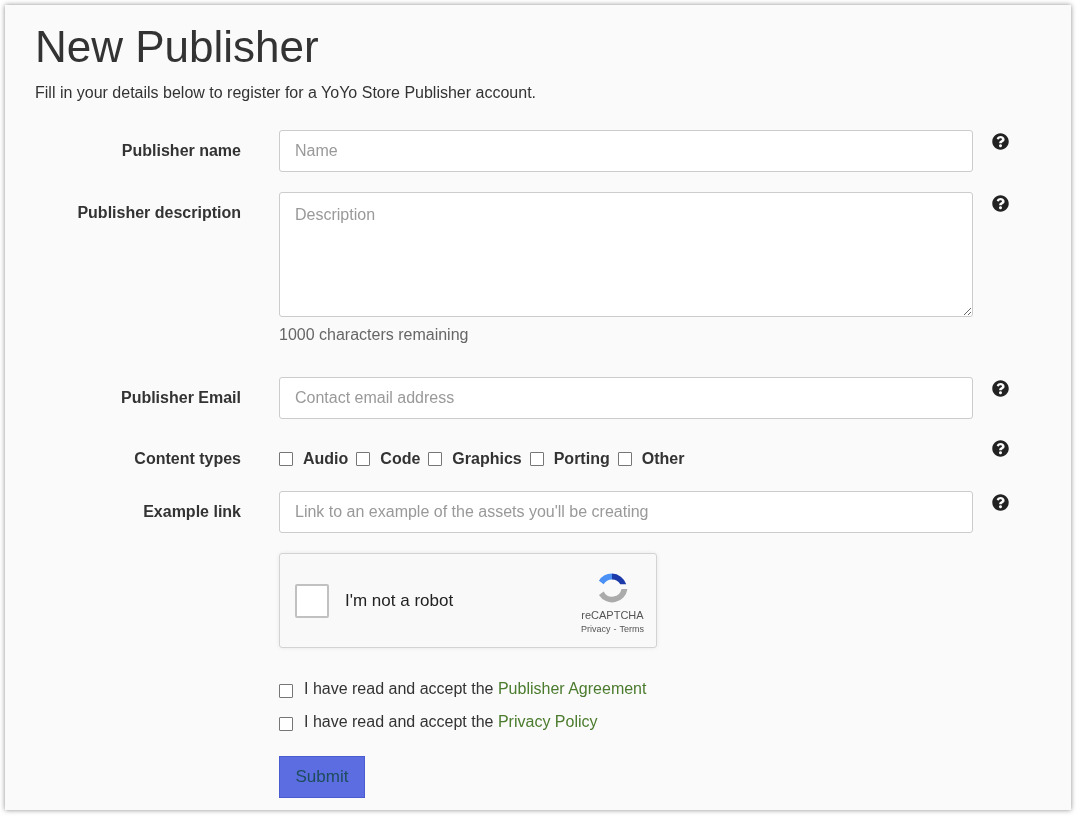 Image resolution: width=1080 pixels, height=819 pixels. Describe the element at coordinates (572, 688) in the screenshot. I see `agreement-link: Publisher Agreement` at that location.